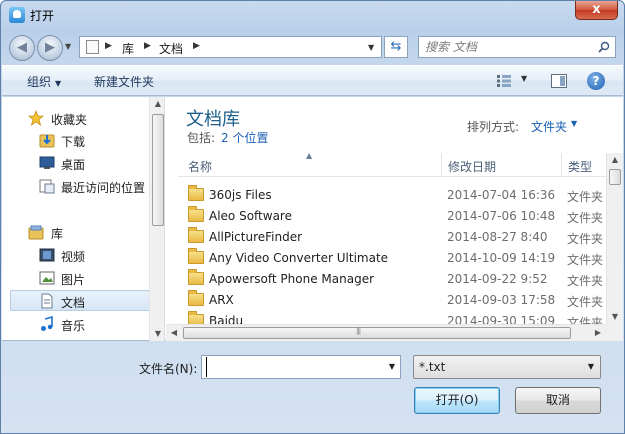 This screenshot has height=434, width=625. Describe the element at coordinates (580, 166) in the screenshot. I see `column-type: 类型` at that location.